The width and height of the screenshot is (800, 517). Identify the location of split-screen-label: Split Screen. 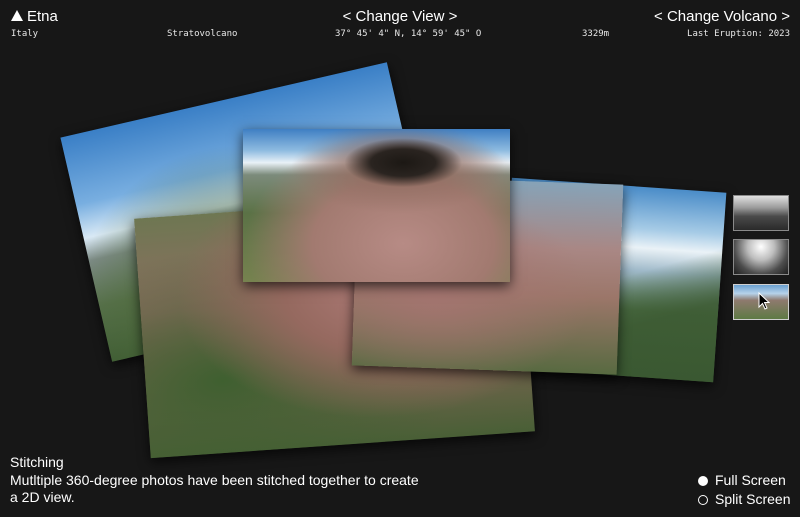
(753, 499).